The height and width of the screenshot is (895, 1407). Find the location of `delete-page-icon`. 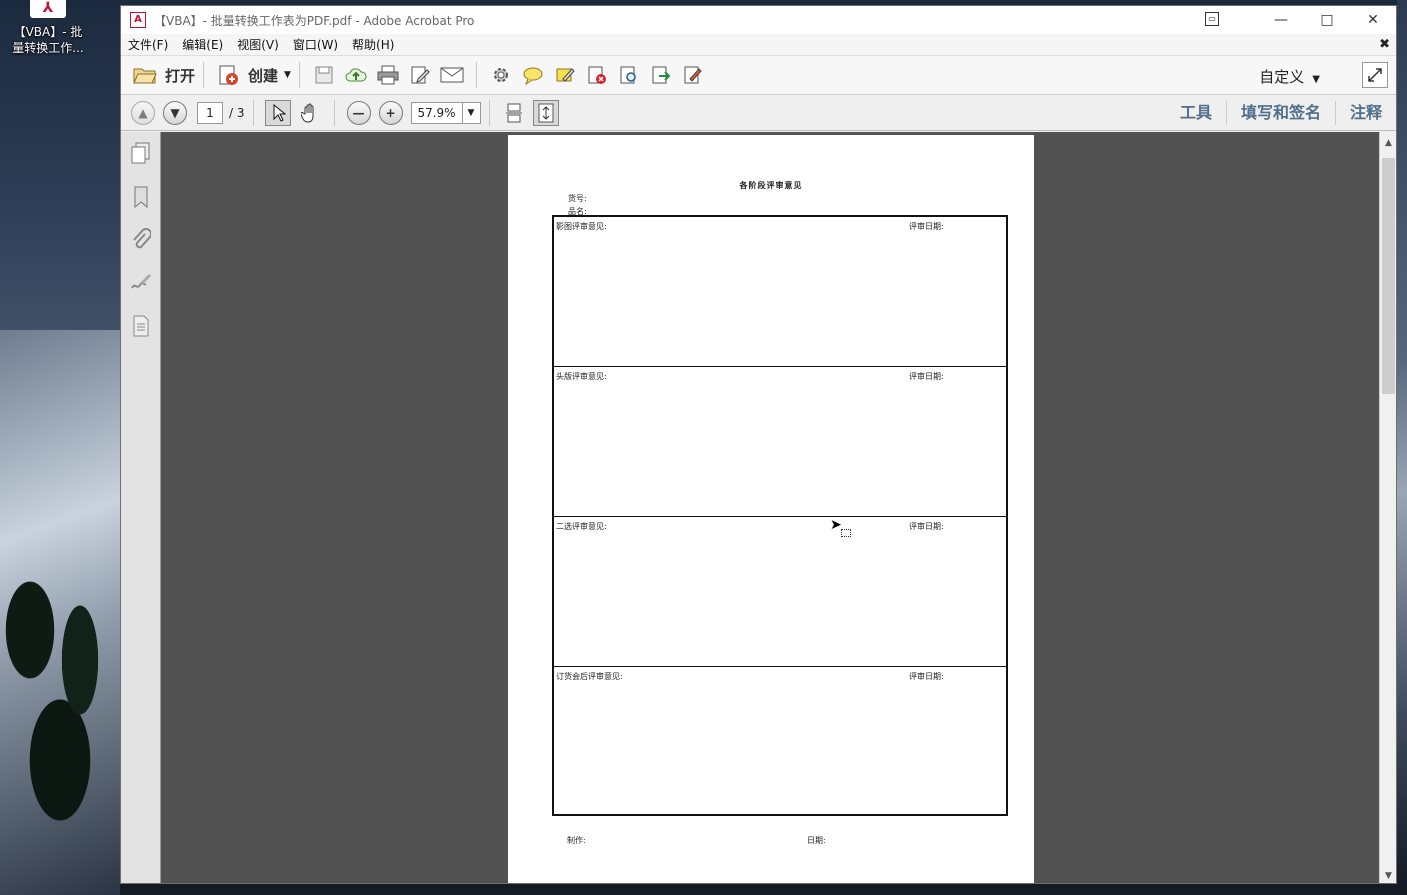

delete-page-icon is located at coordinates (597, 75).